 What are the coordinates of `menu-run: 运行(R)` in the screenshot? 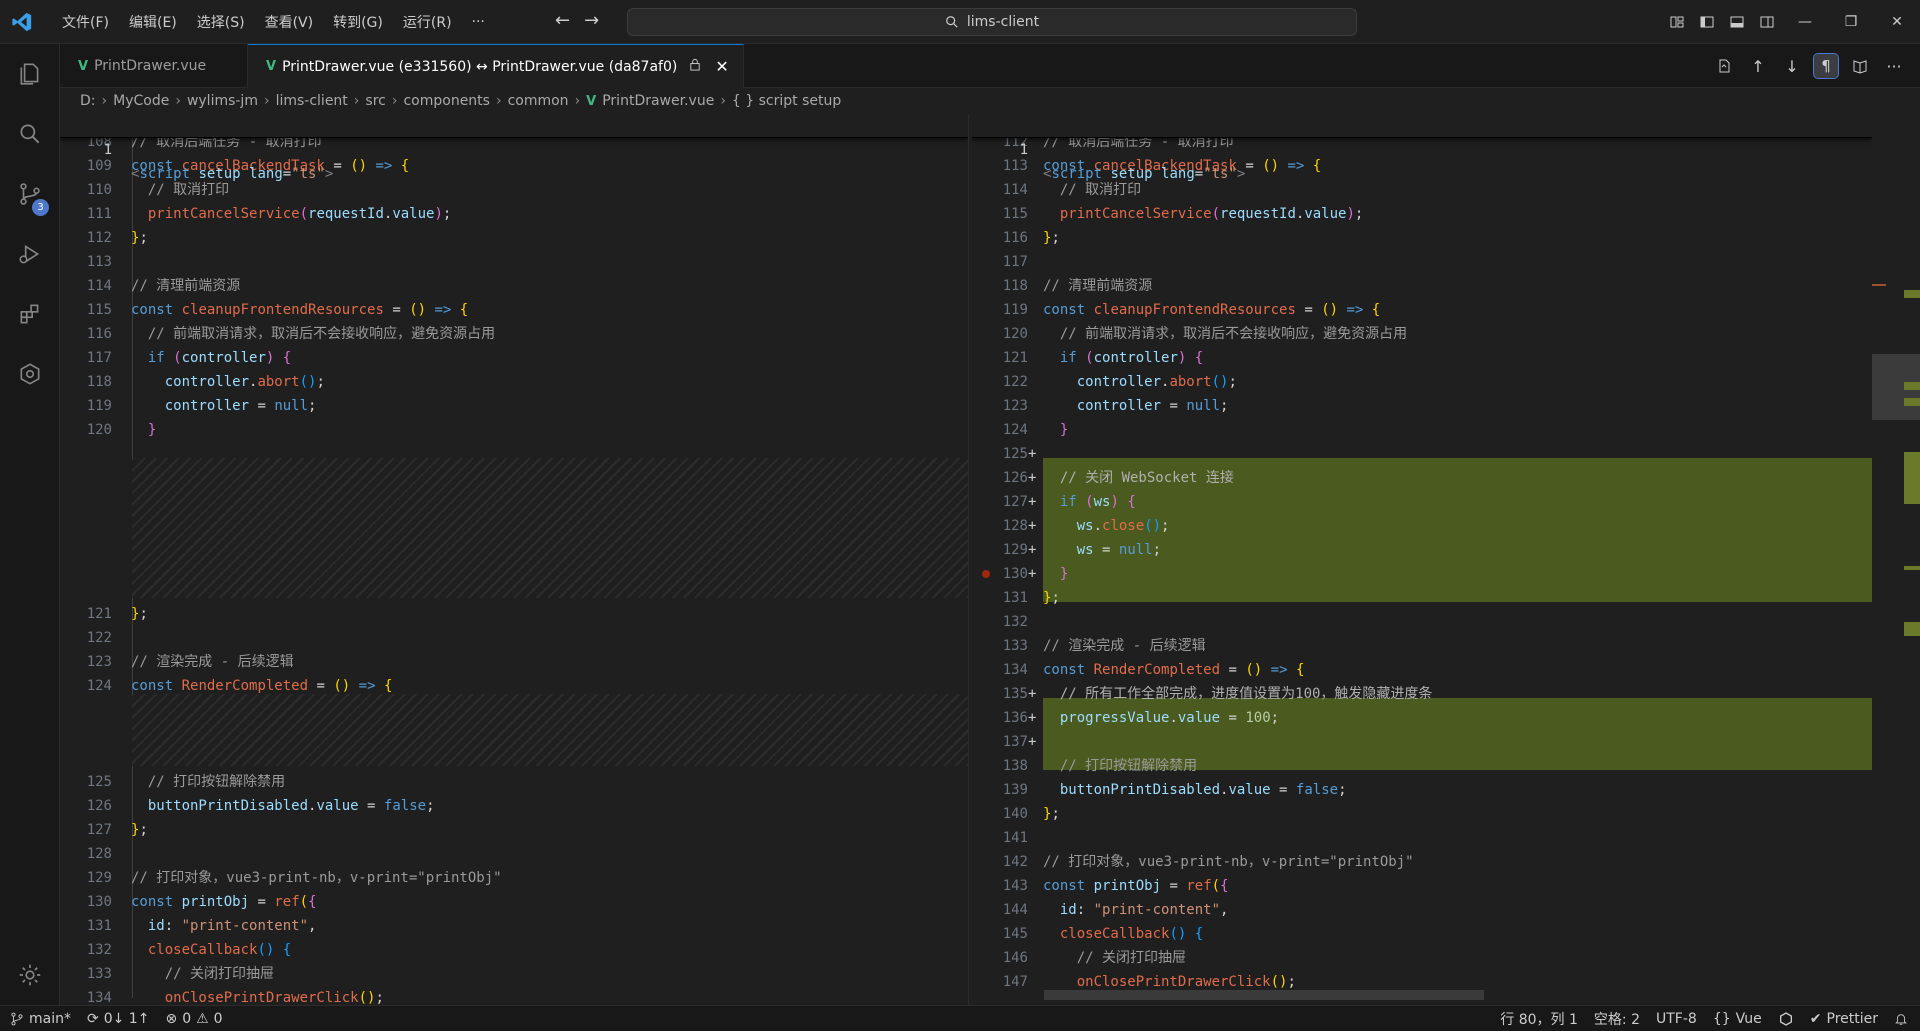 It's located at (427, 22).